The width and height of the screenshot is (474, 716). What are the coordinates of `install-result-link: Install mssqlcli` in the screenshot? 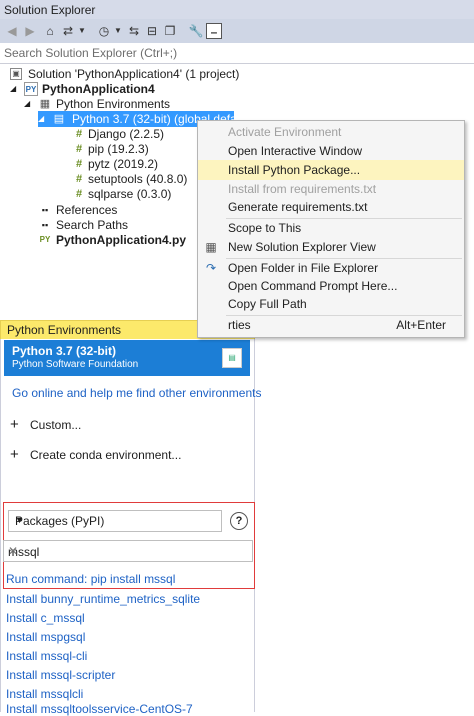 It's located at (44, 694).